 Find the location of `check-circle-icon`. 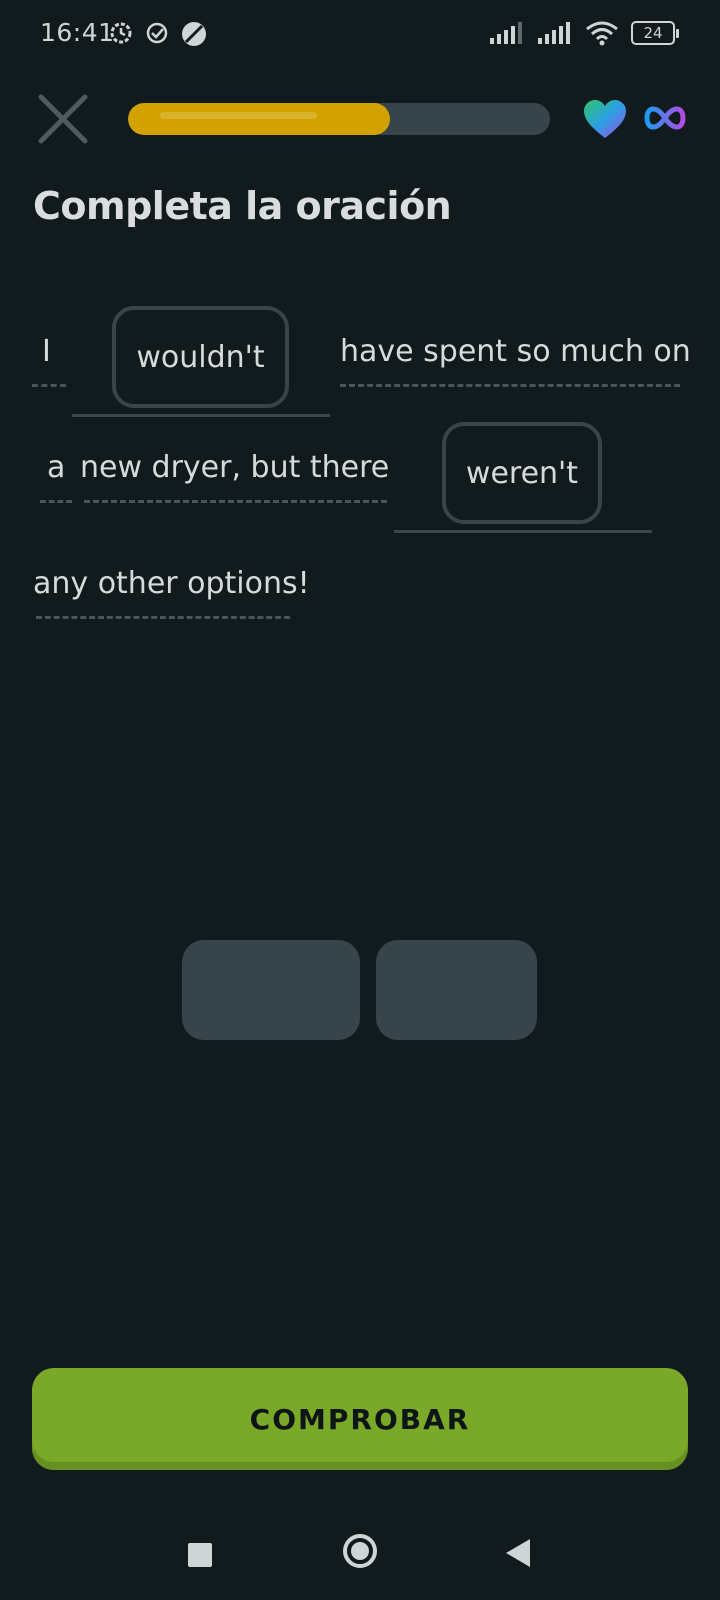

check-circle-icon is located at coordinates (157, 33).